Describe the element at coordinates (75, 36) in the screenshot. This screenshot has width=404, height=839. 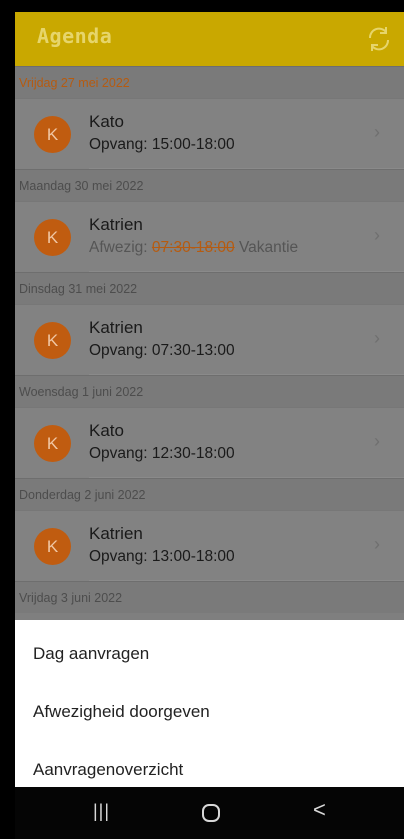
I see `page-title: Agenda` at that location.